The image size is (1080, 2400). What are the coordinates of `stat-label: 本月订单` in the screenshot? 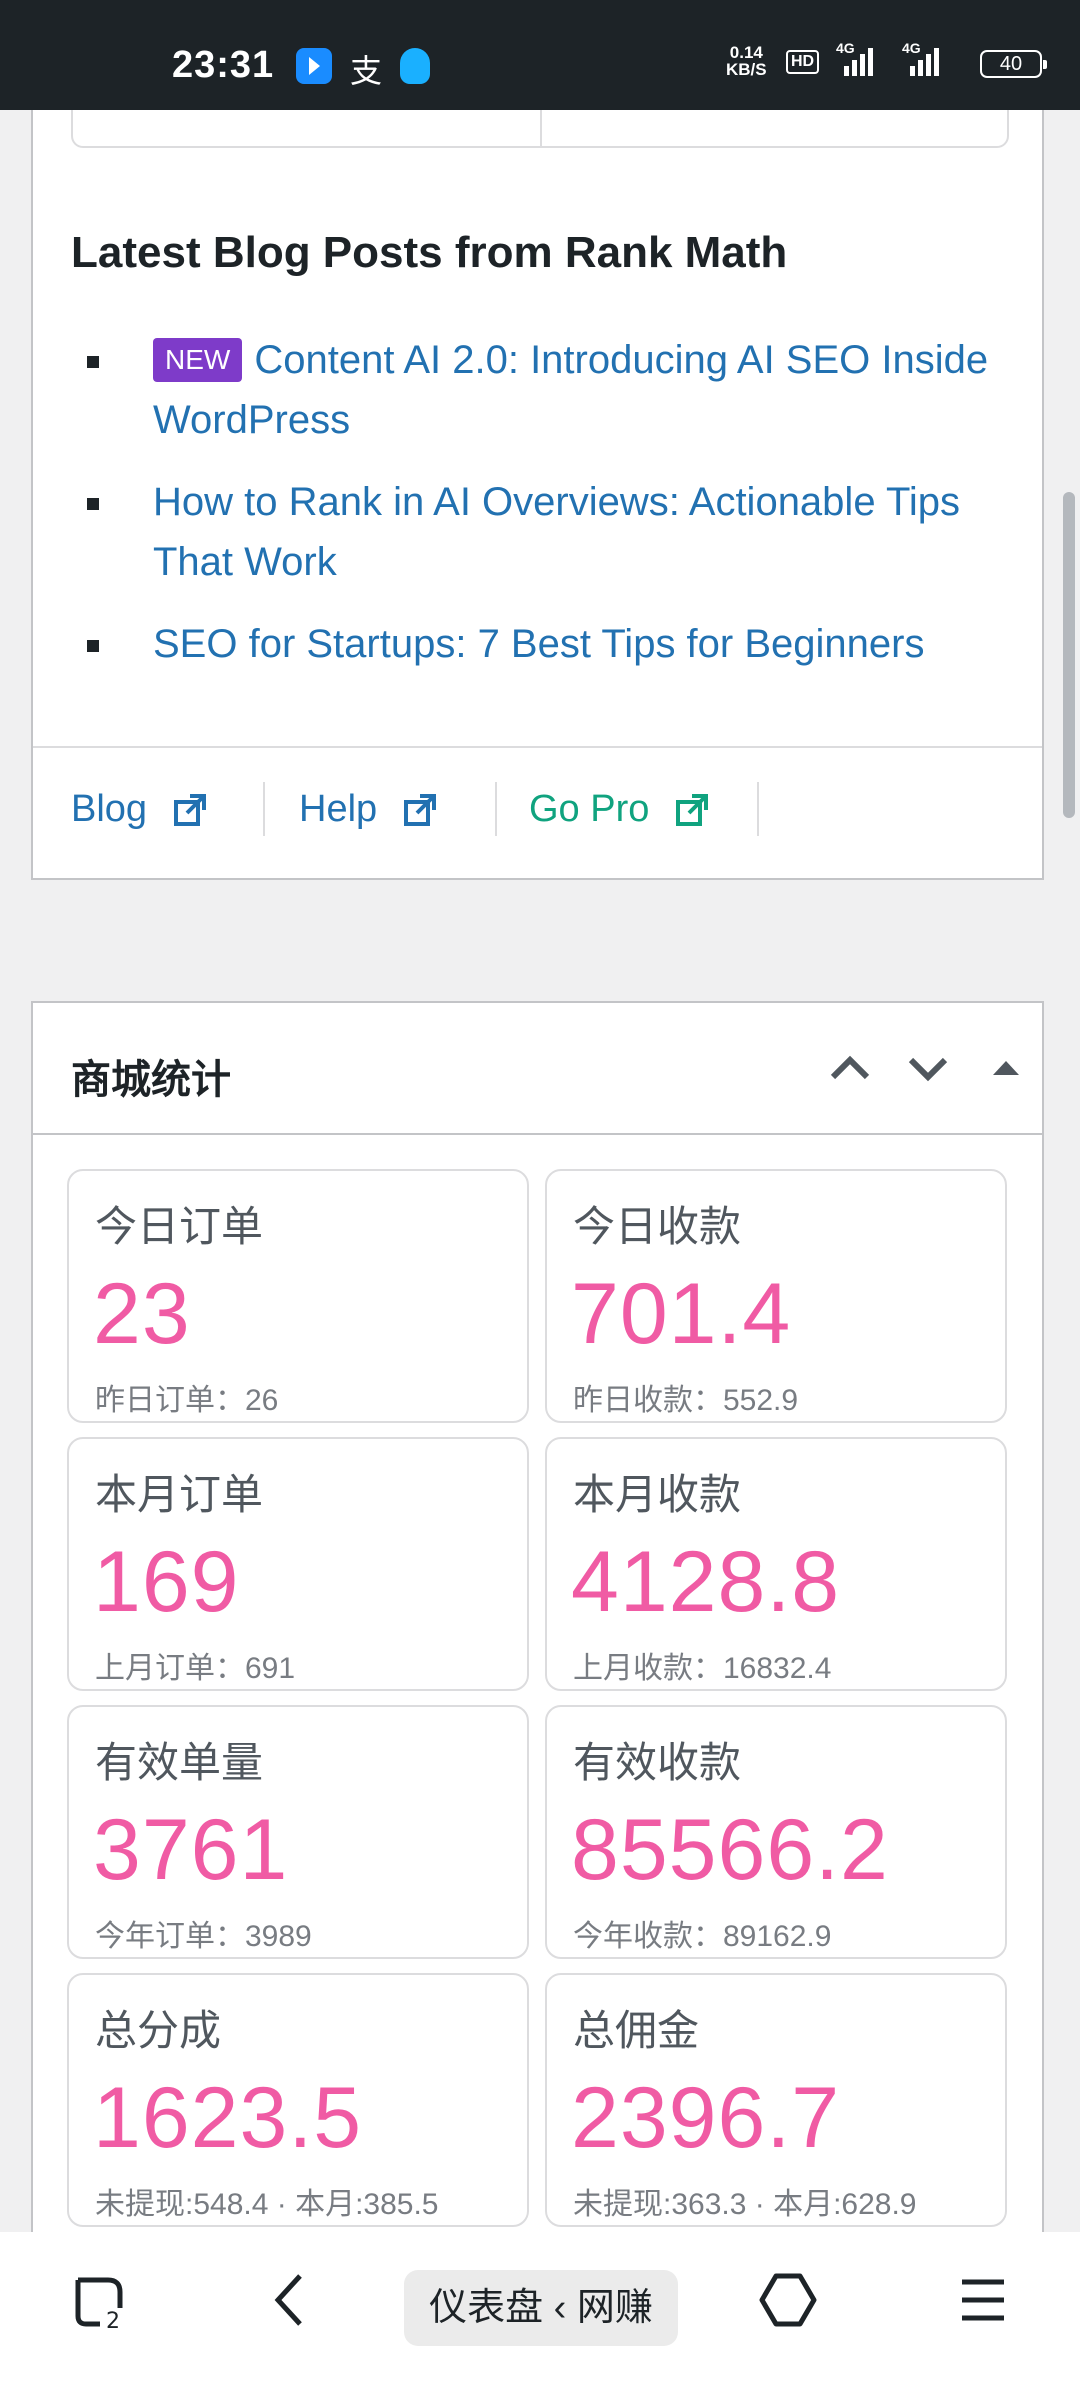 It's located at (179, 1494).